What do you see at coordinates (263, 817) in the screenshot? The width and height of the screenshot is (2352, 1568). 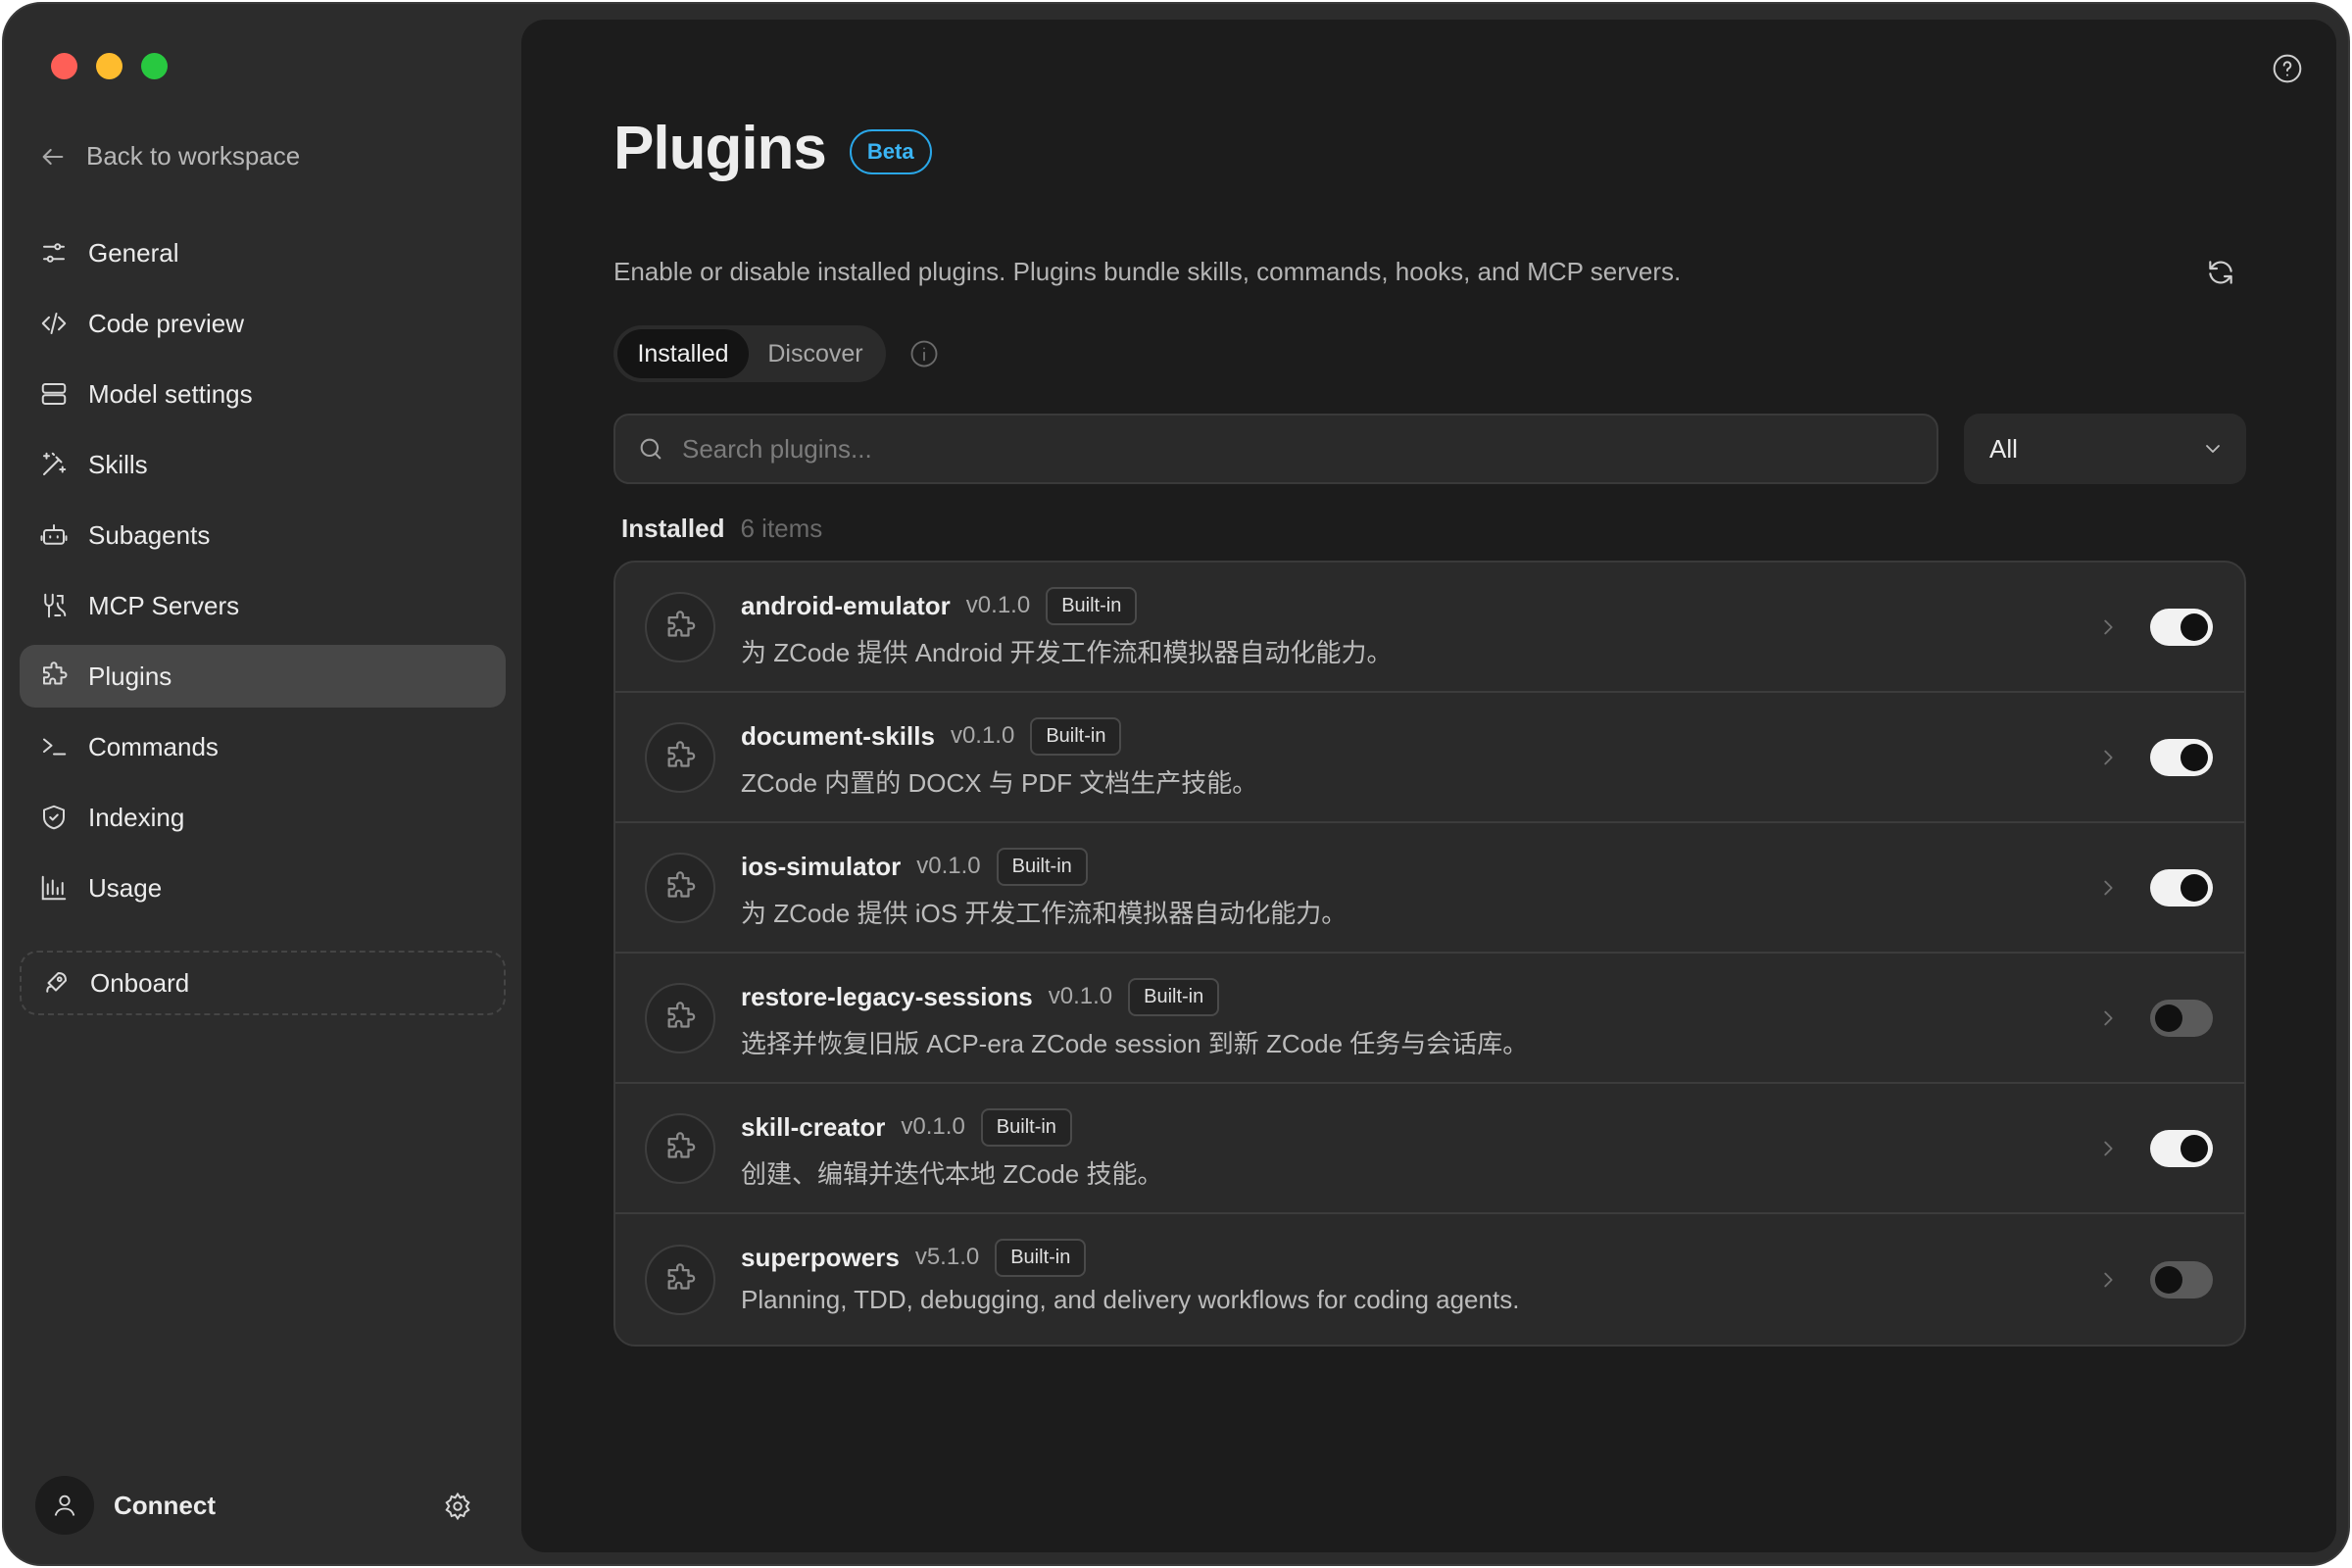 I see `sidebar-item-indexing: Indexing` at bounding box center [263, 817].